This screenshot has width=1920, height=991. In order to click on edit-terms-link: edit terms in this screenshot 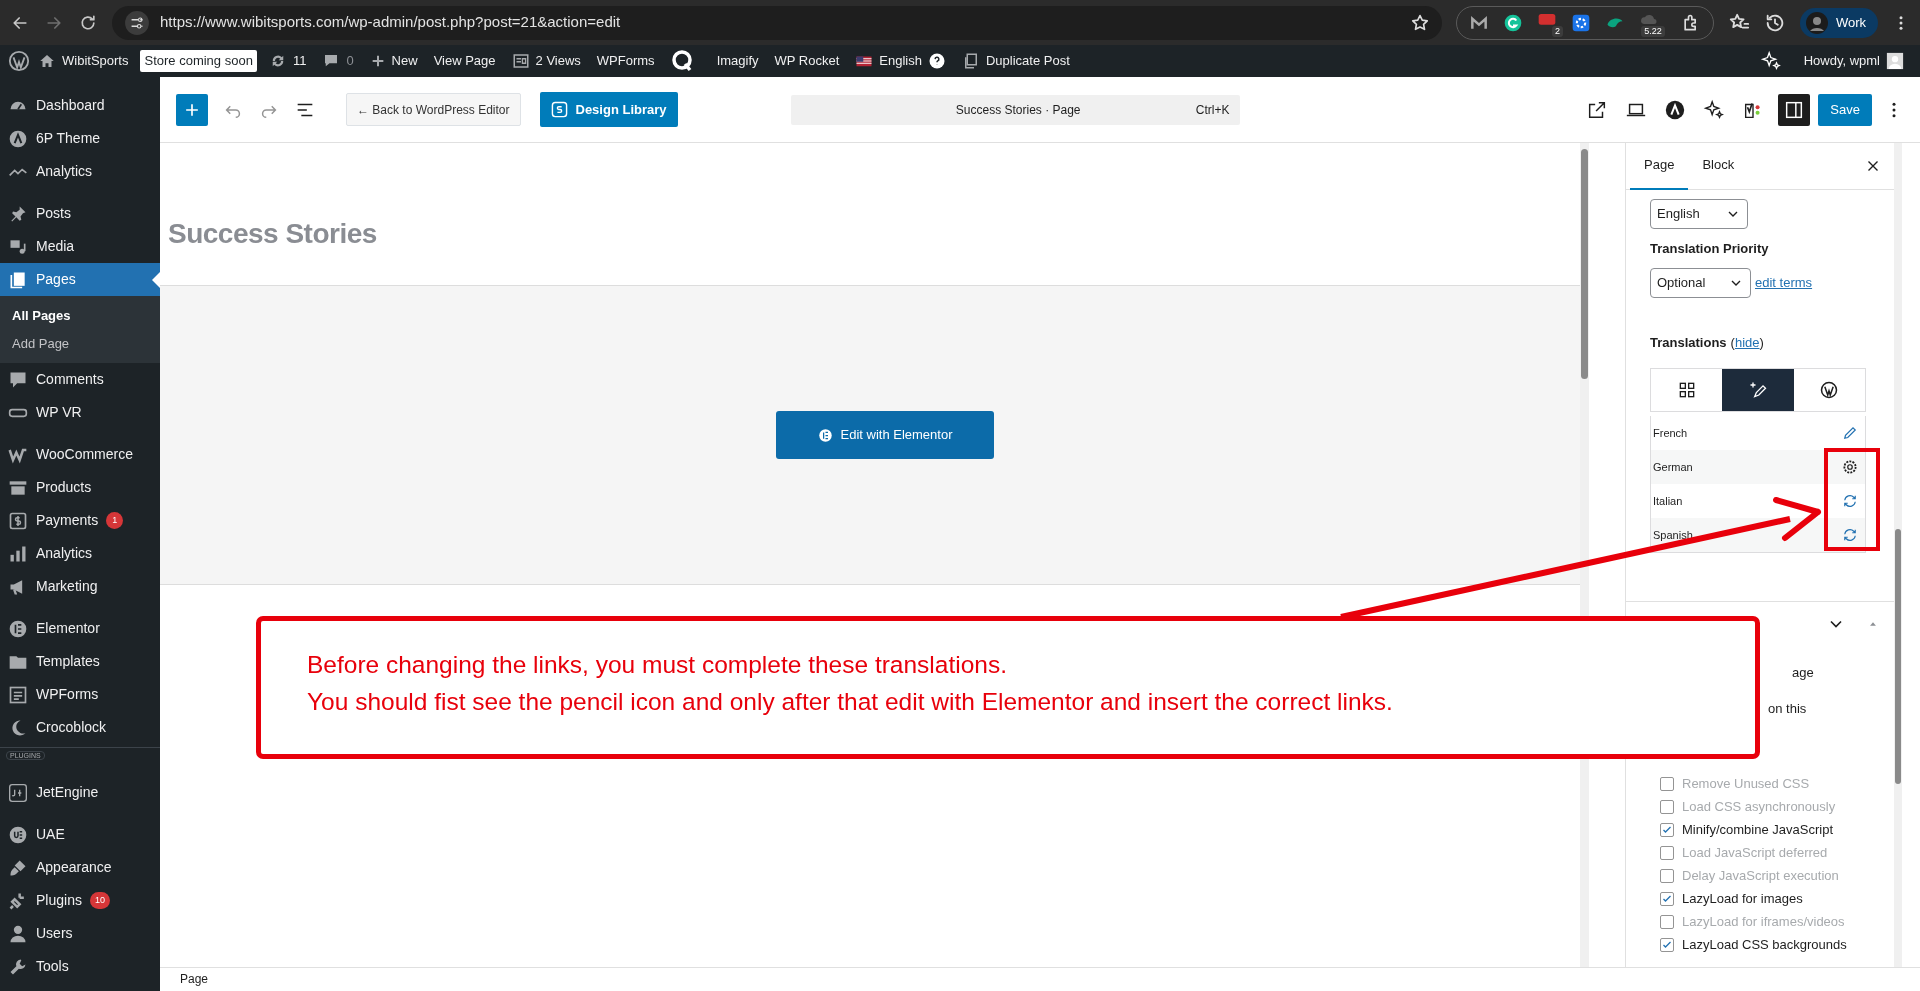, I will do `click(1784, 282)`.